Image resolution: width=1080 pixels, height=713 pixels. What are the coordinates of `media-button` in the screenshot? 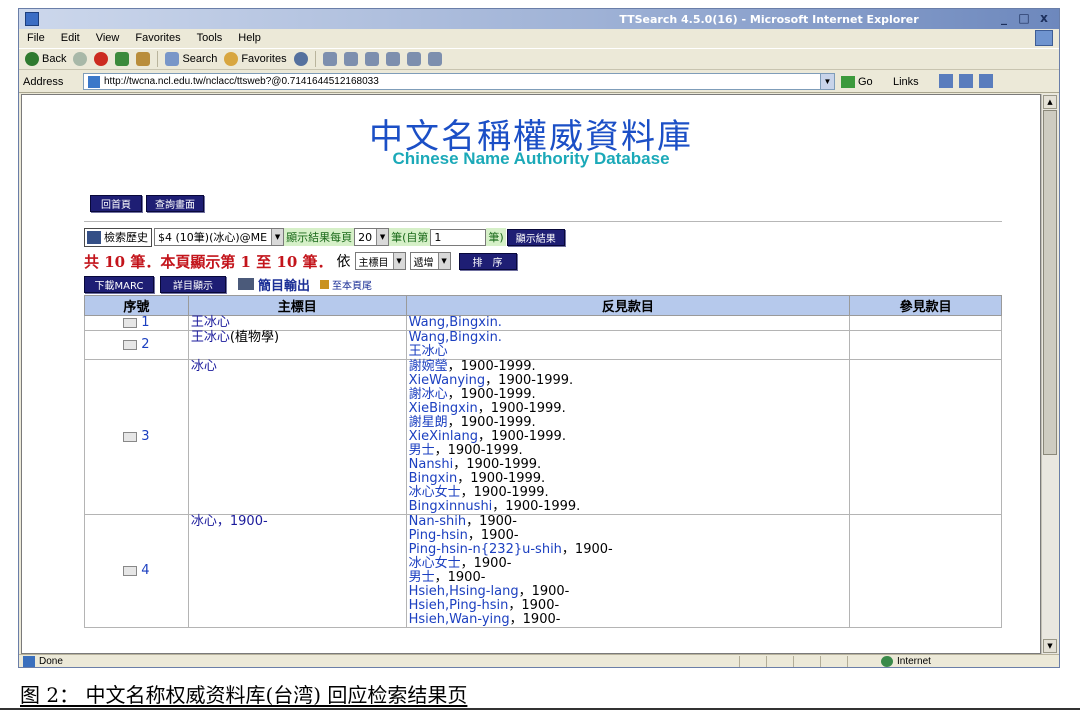 It's located at (300, 59).